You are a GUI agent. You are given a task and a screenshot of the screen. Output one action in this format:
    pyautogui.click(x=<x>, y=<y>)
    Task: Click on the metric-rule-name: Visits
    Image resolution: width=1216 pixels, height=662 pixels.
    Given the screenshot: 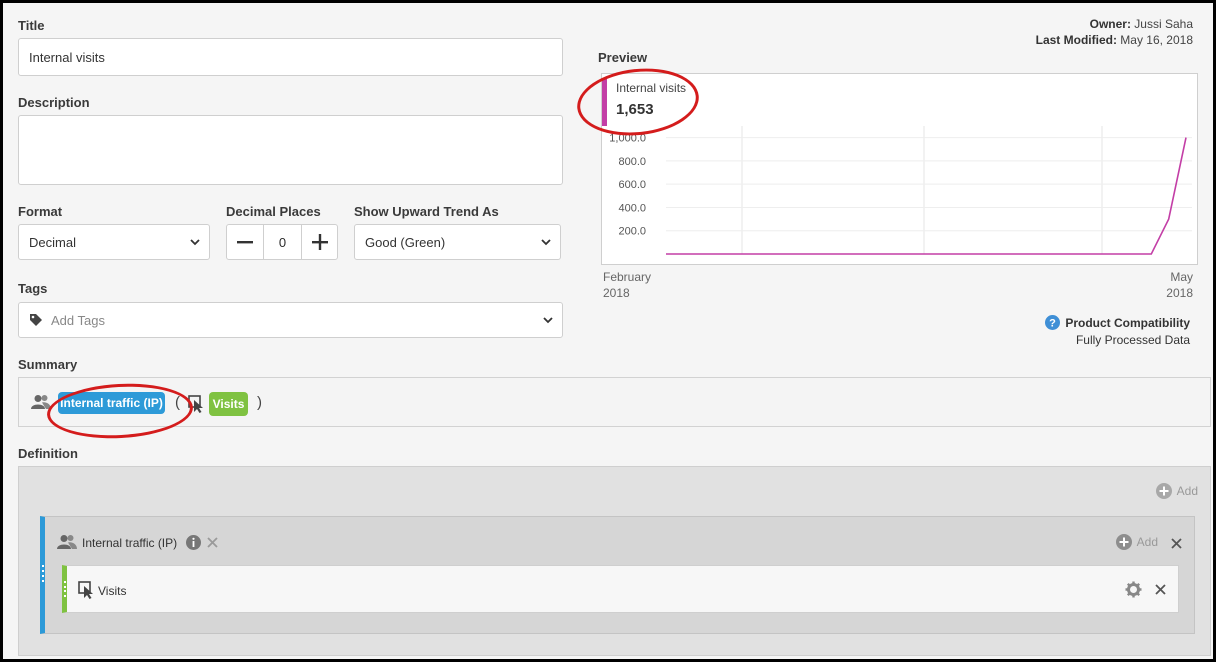 What is the action you would take?
    pyautogui.click(x=112, y=591)
    